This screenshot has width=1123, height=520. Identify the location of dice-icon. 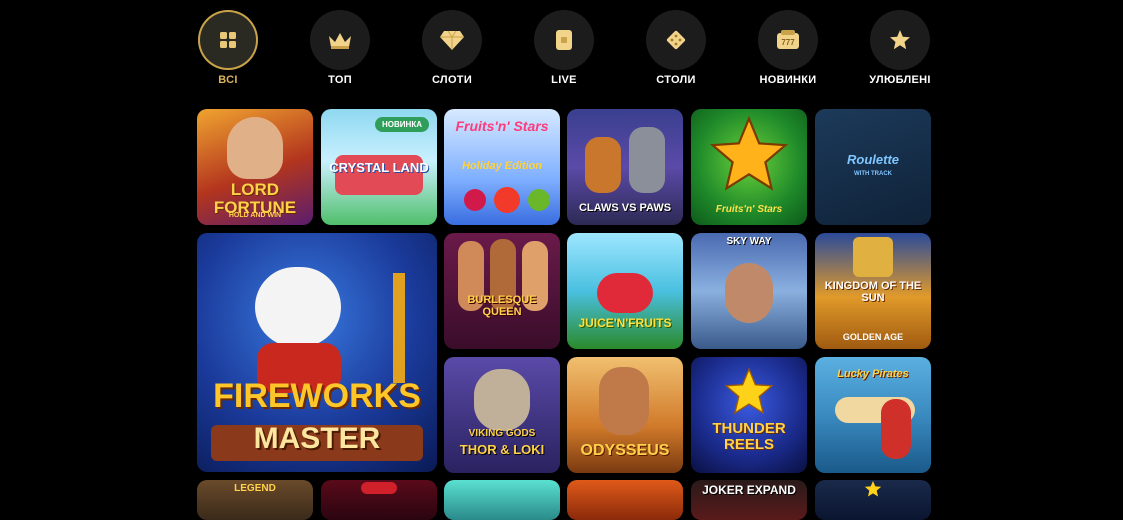
(676, 40).